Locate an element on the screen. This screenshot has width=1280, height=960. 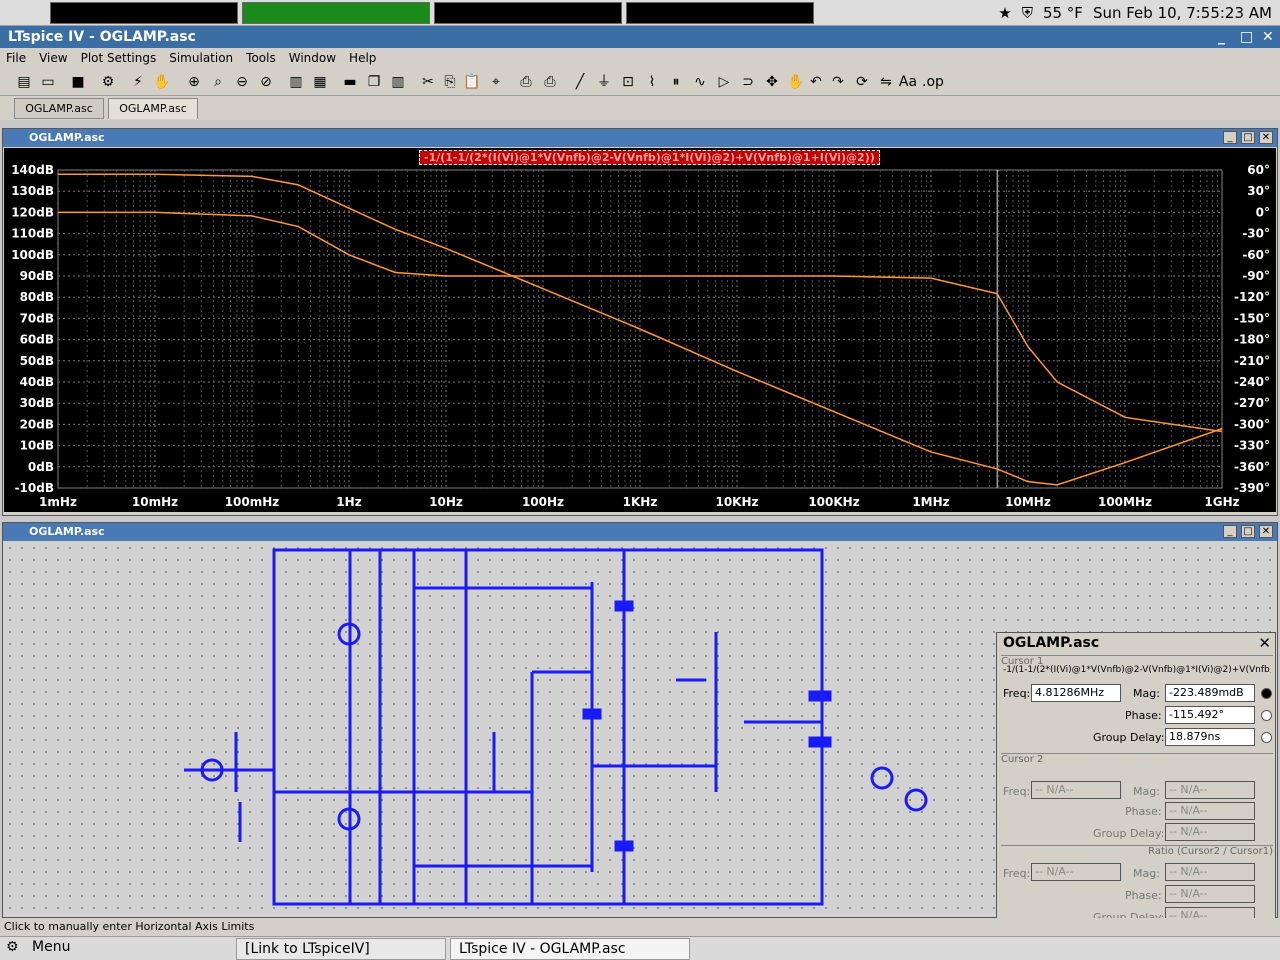
r-mag-label: Mag: is located at coordinates (1146, 873).